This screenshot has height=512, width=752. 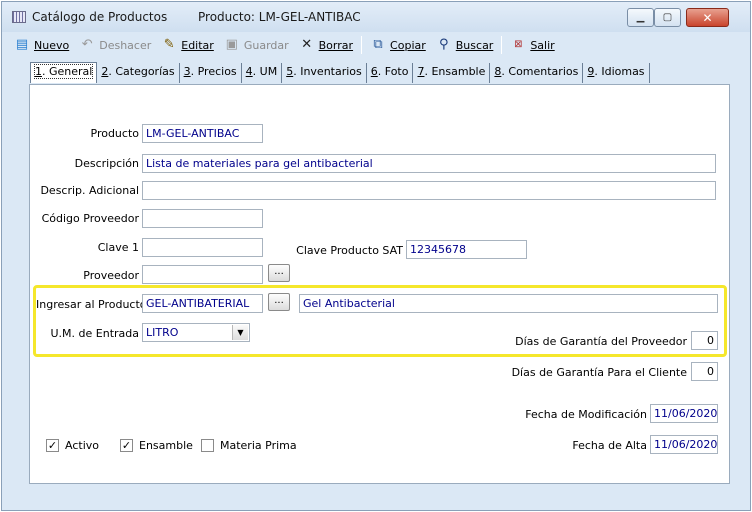 What do you see at coordinates (90, 218) in the screenshot?
I see `codigo-proveedor-label: Código Proveedor` at bounding box center [90, 218].